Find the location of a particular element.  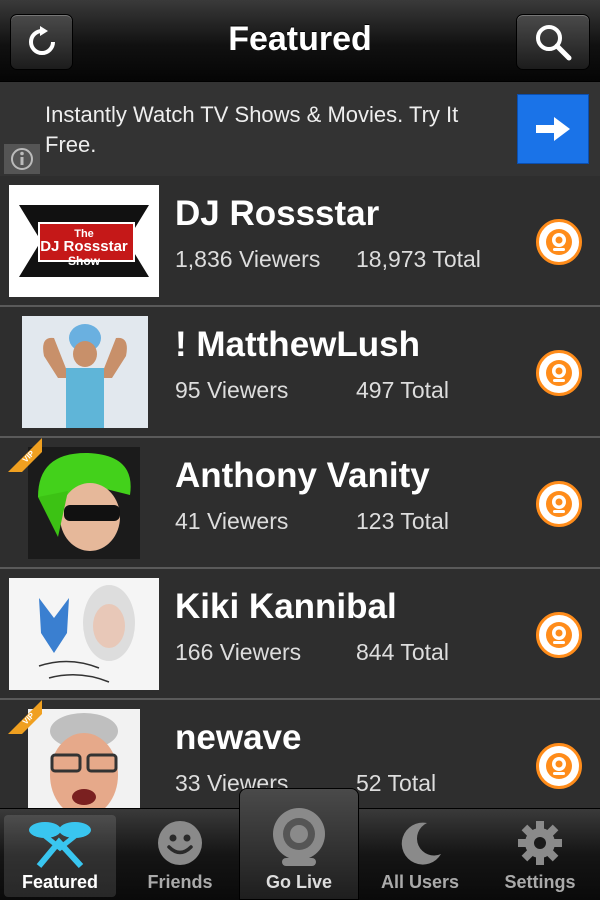

arrow-right-icon is located at coordinates (553, 129).